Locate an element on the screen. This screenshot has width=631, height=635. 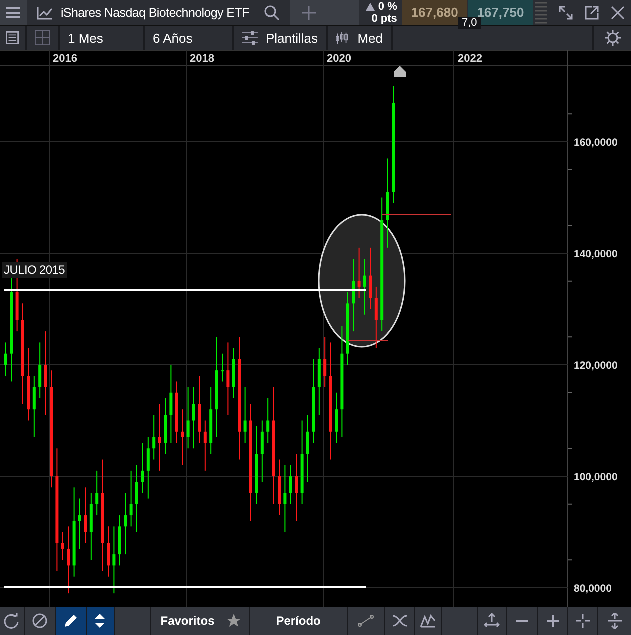
change-percent: 0 % is located at coordinates (388, 6).